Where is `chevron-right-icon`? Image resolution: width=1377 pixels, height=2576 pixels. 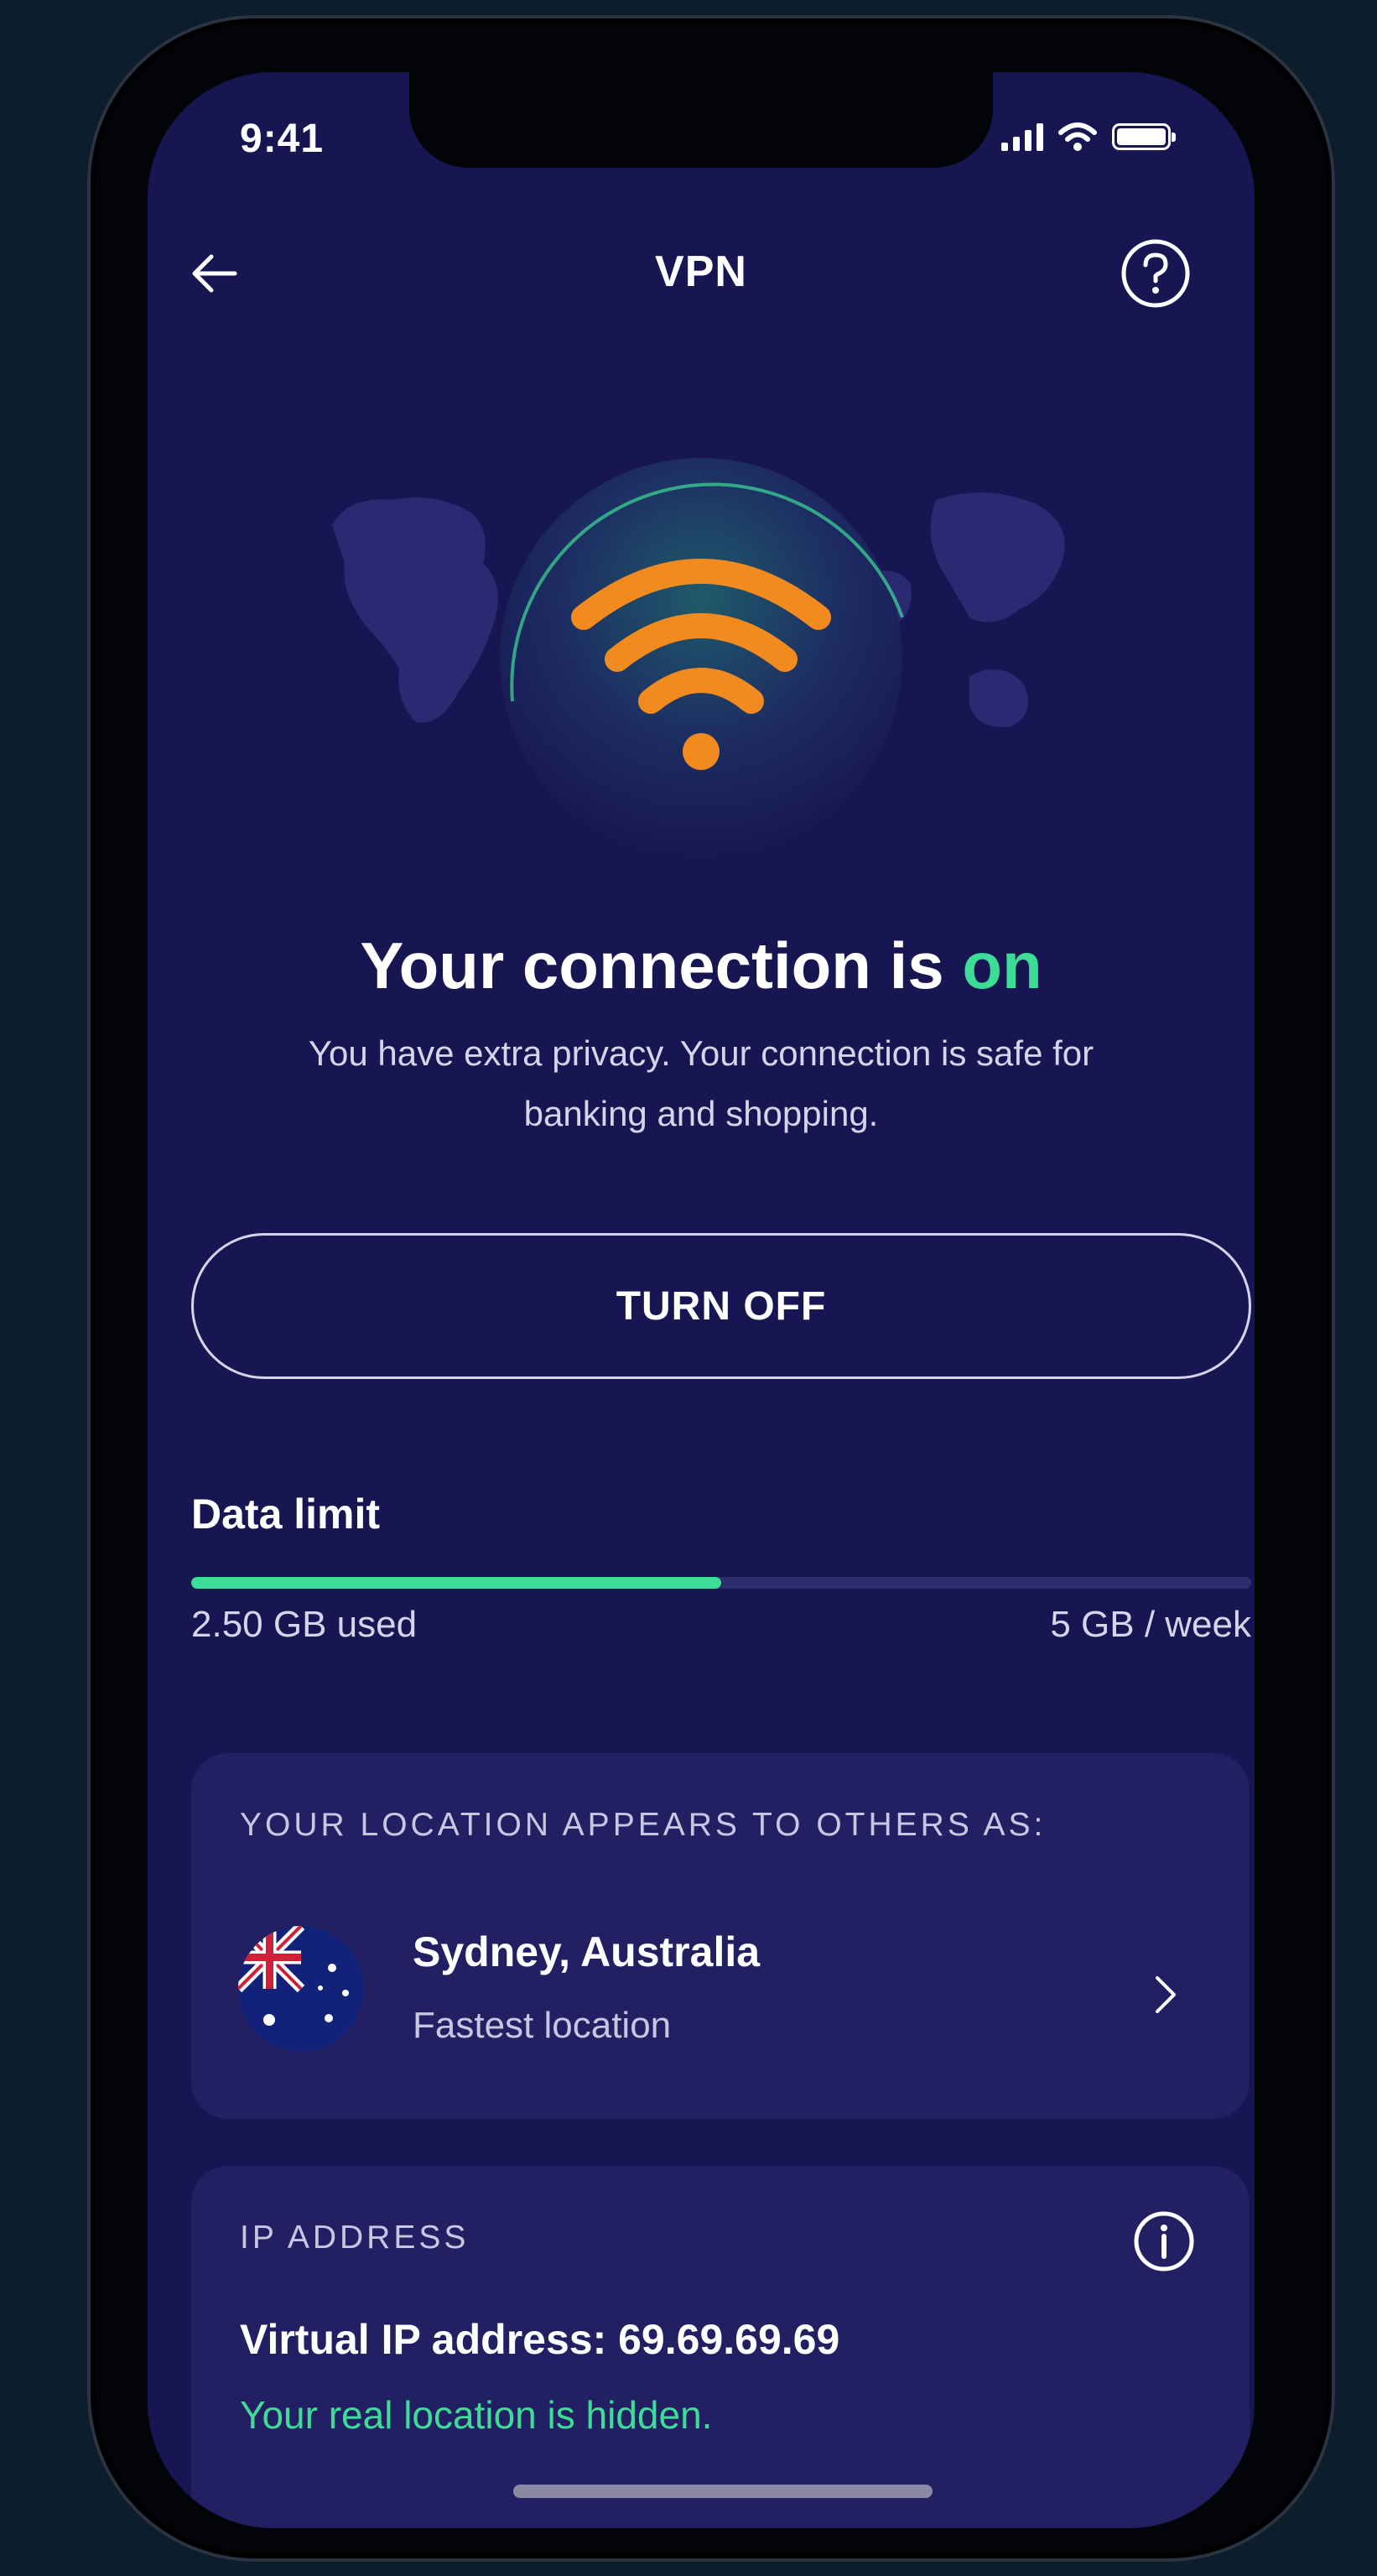
chevron-right-icon is located at coordinates (1166, 1994).